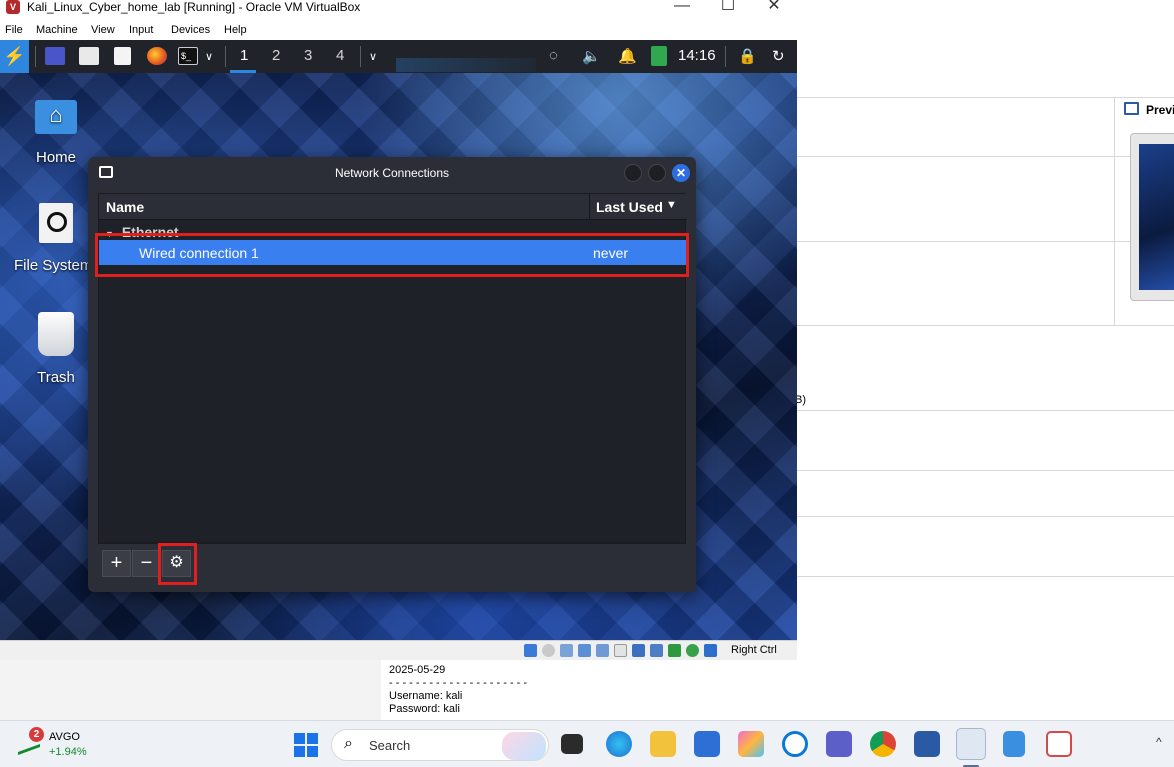 The height and width of the screenshot is (767, 1174). I want to click on firefox-icon, so click(157, 56).